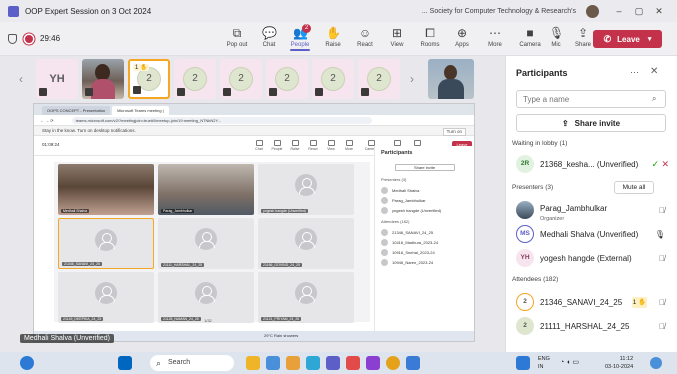 This screenshot has width=677, height=374. Describe the element at coordinates (525, 210) in the screenshot. I see `avatar` at that location.